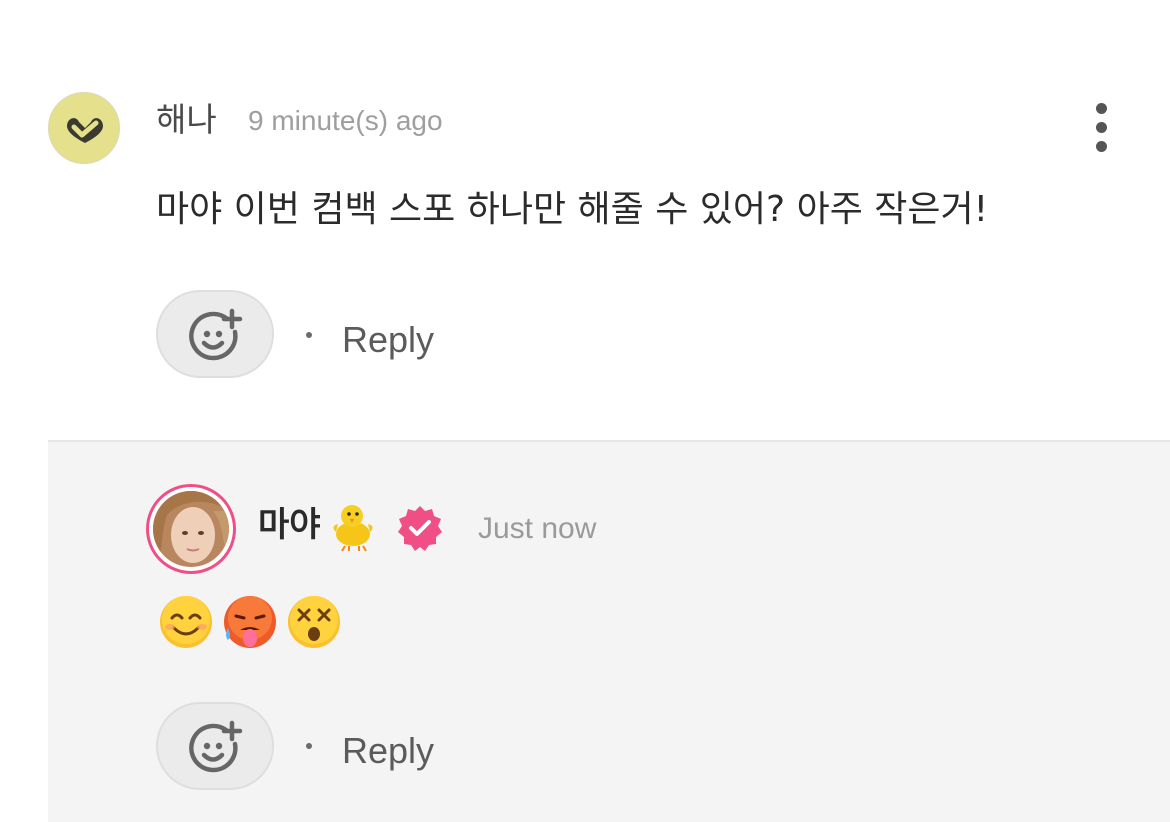 The image size is (1170, 822). I want to click on profile-photo, so click(191, 529).